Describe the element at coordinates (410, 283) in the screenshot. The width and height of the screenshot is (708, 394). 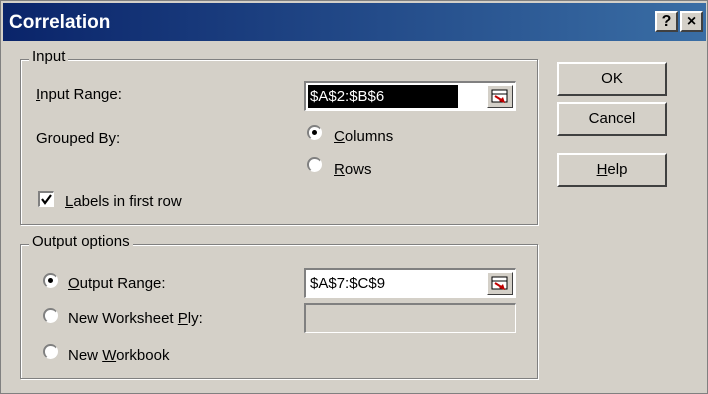
I see `output-range-field: $A$7:$C$9` at that location.